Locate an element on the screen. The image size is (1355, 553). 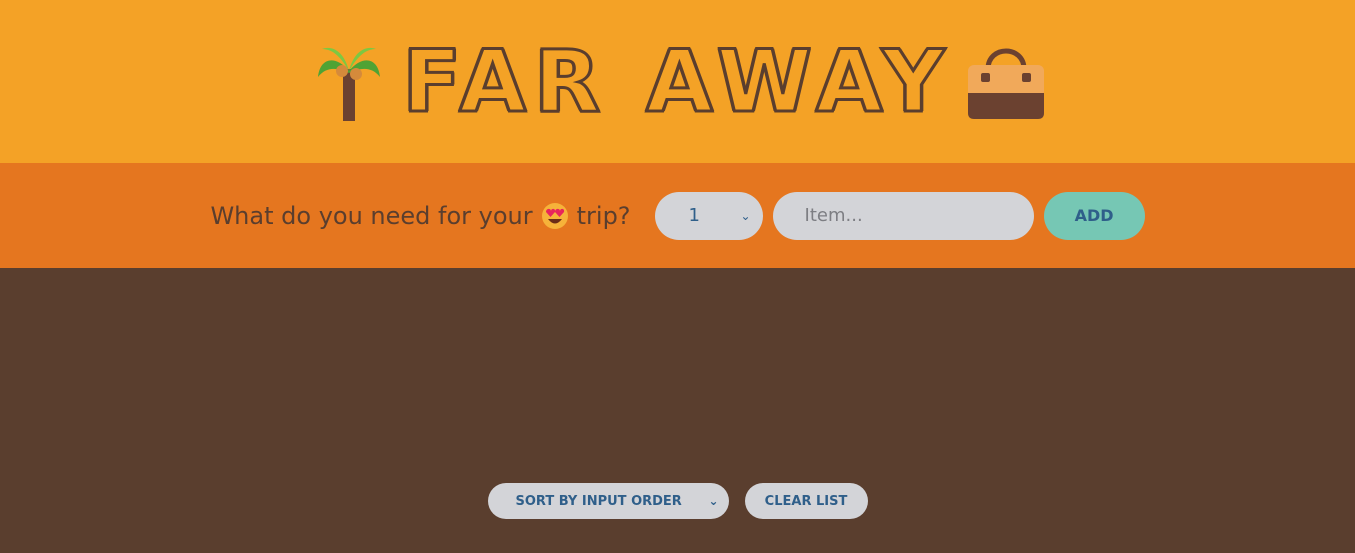
question-prefix: What do you need for your is located at coordinates (371, 215).